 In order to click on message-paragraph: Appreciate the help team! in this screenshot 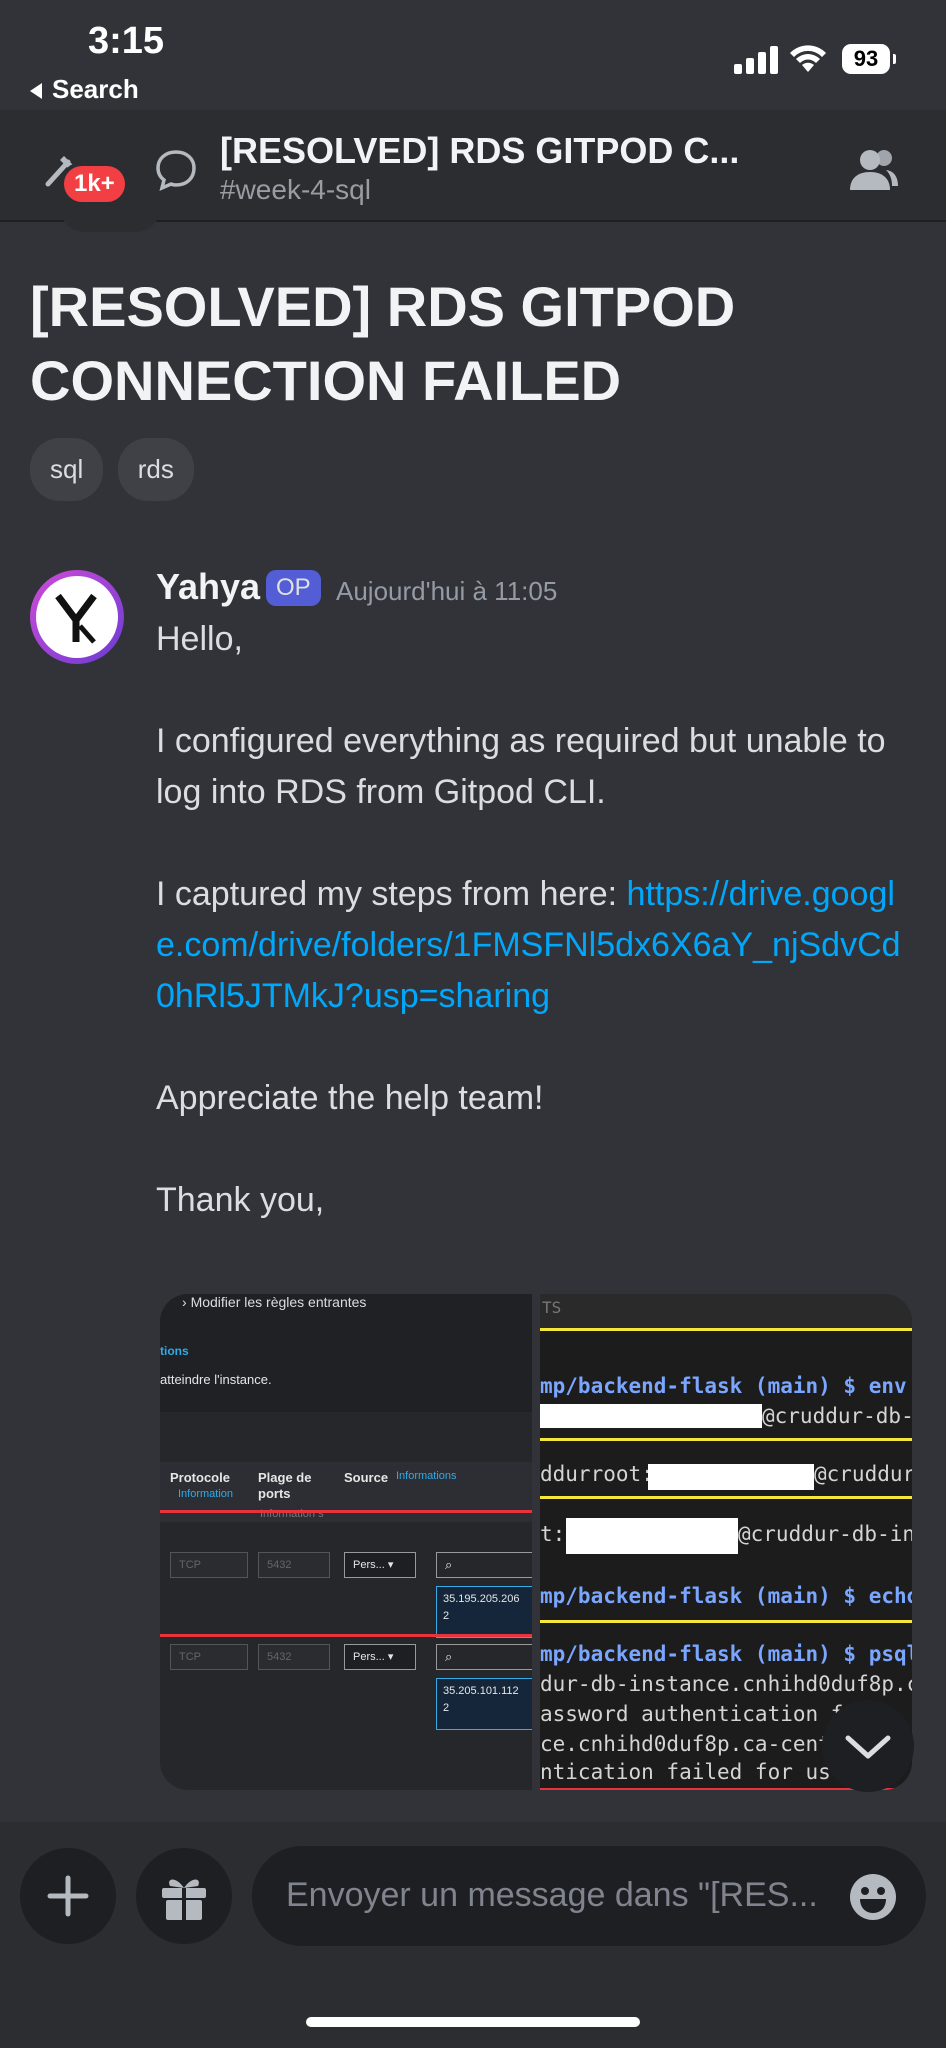, I will do `click(350, 1098)`.